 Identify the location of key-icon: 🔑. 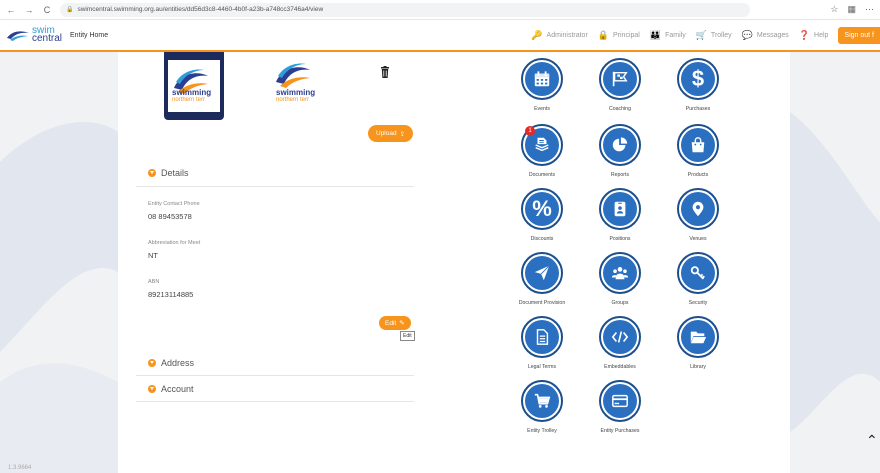
(537, 34).